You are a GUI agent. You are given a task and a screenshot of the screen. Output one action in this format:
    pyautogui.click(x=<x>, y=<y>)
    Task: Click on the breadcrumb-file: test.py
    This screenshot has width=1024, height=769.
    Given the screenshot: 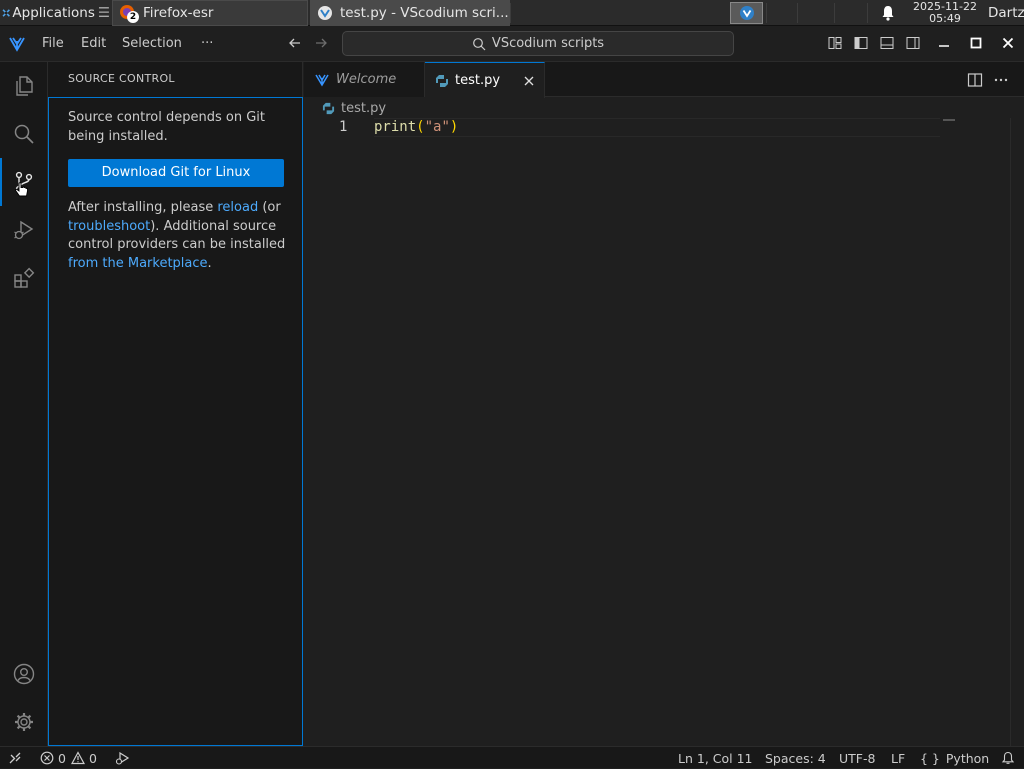 What is the action you would take?
    pyautogui.click(x=363, y=108)
    